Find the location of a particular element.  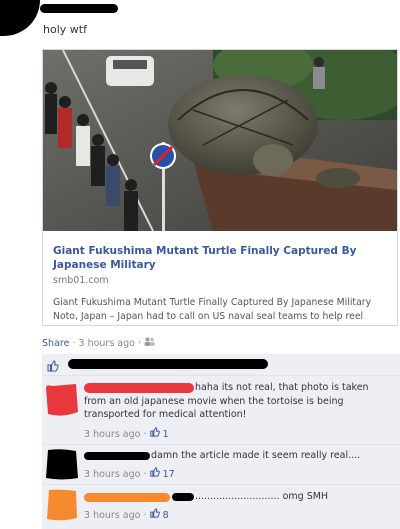

link-domain: smb01.com is located at coordinates (81, 280).